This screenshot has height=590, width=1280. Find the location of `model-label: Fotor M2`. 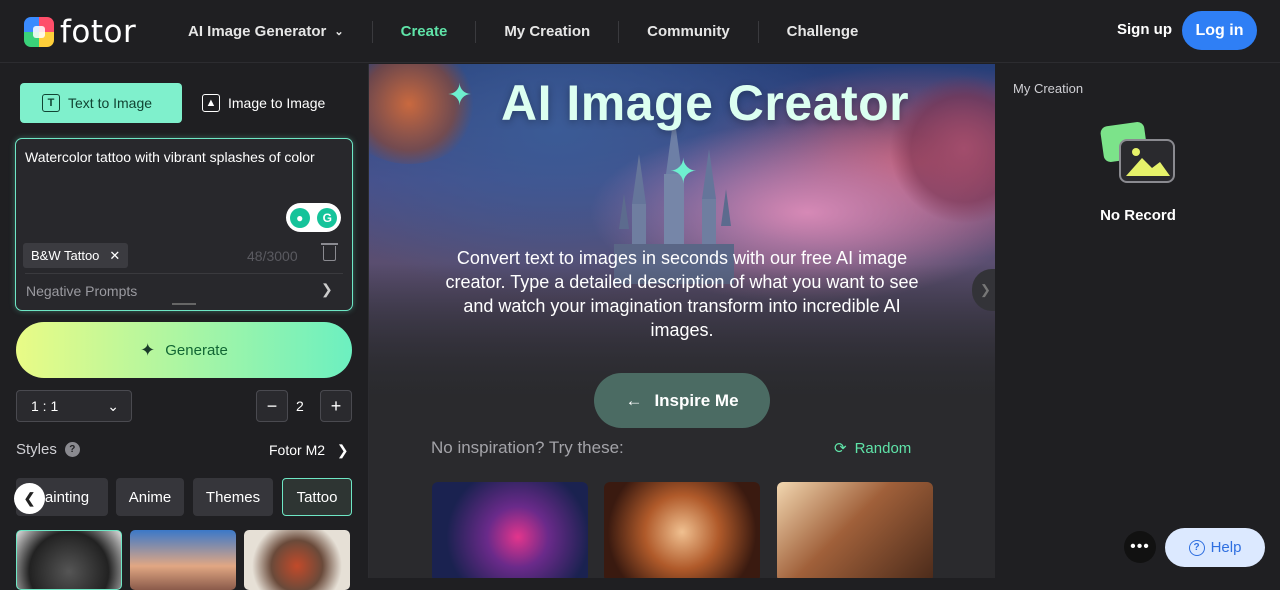

model-label: Fotor M2 is located at coordinates (297, 450).